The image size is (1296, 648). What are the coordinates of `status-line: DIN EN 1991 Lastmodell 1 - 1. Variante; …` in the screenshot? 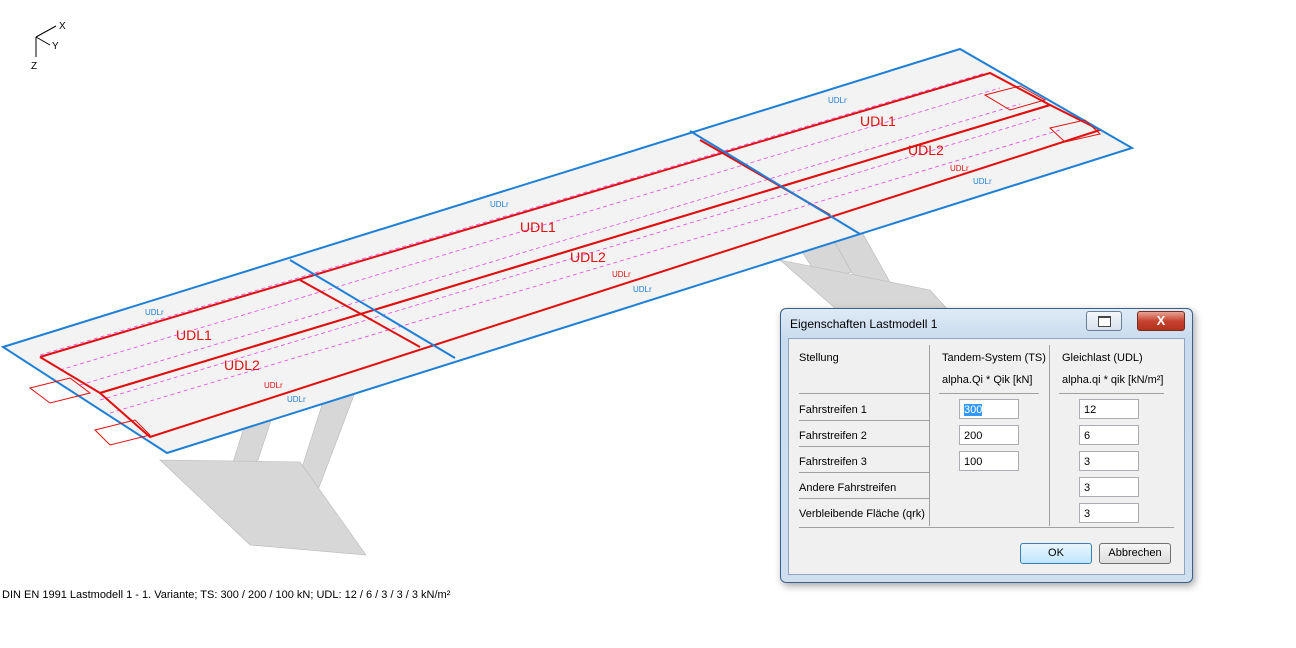 It's located at (226, 595).